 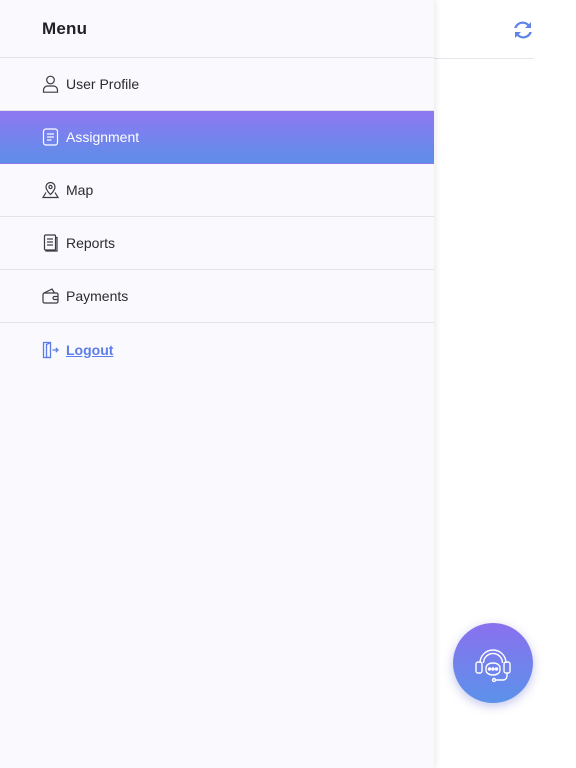 What do you see at coordinates (217, 84) in the screenshot?
I see `menu-item-user-profile: User Profile` at bounding box center [217, 84].